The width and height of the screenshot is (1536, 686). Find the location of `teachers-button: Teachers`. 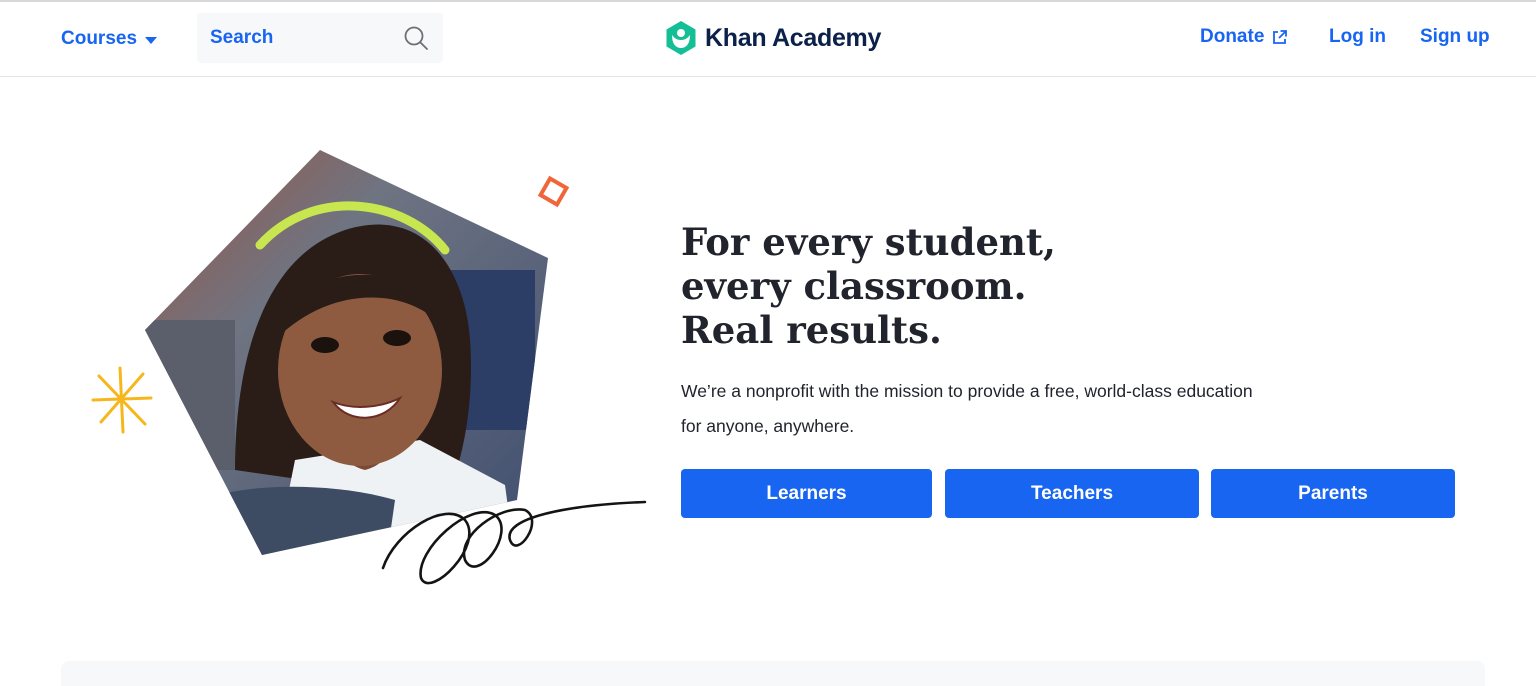

teachers-button: Teachers is located at coordinates (1072, 493).